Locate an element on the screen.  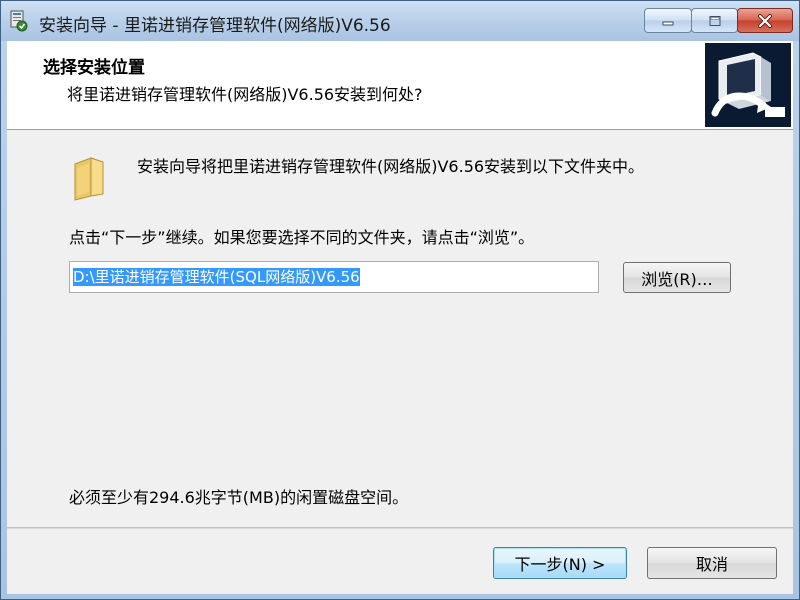
install-path-field: D:\里诺进销存管理软件(SQL网络版)V6.56 is located at coordinates (334, 277).